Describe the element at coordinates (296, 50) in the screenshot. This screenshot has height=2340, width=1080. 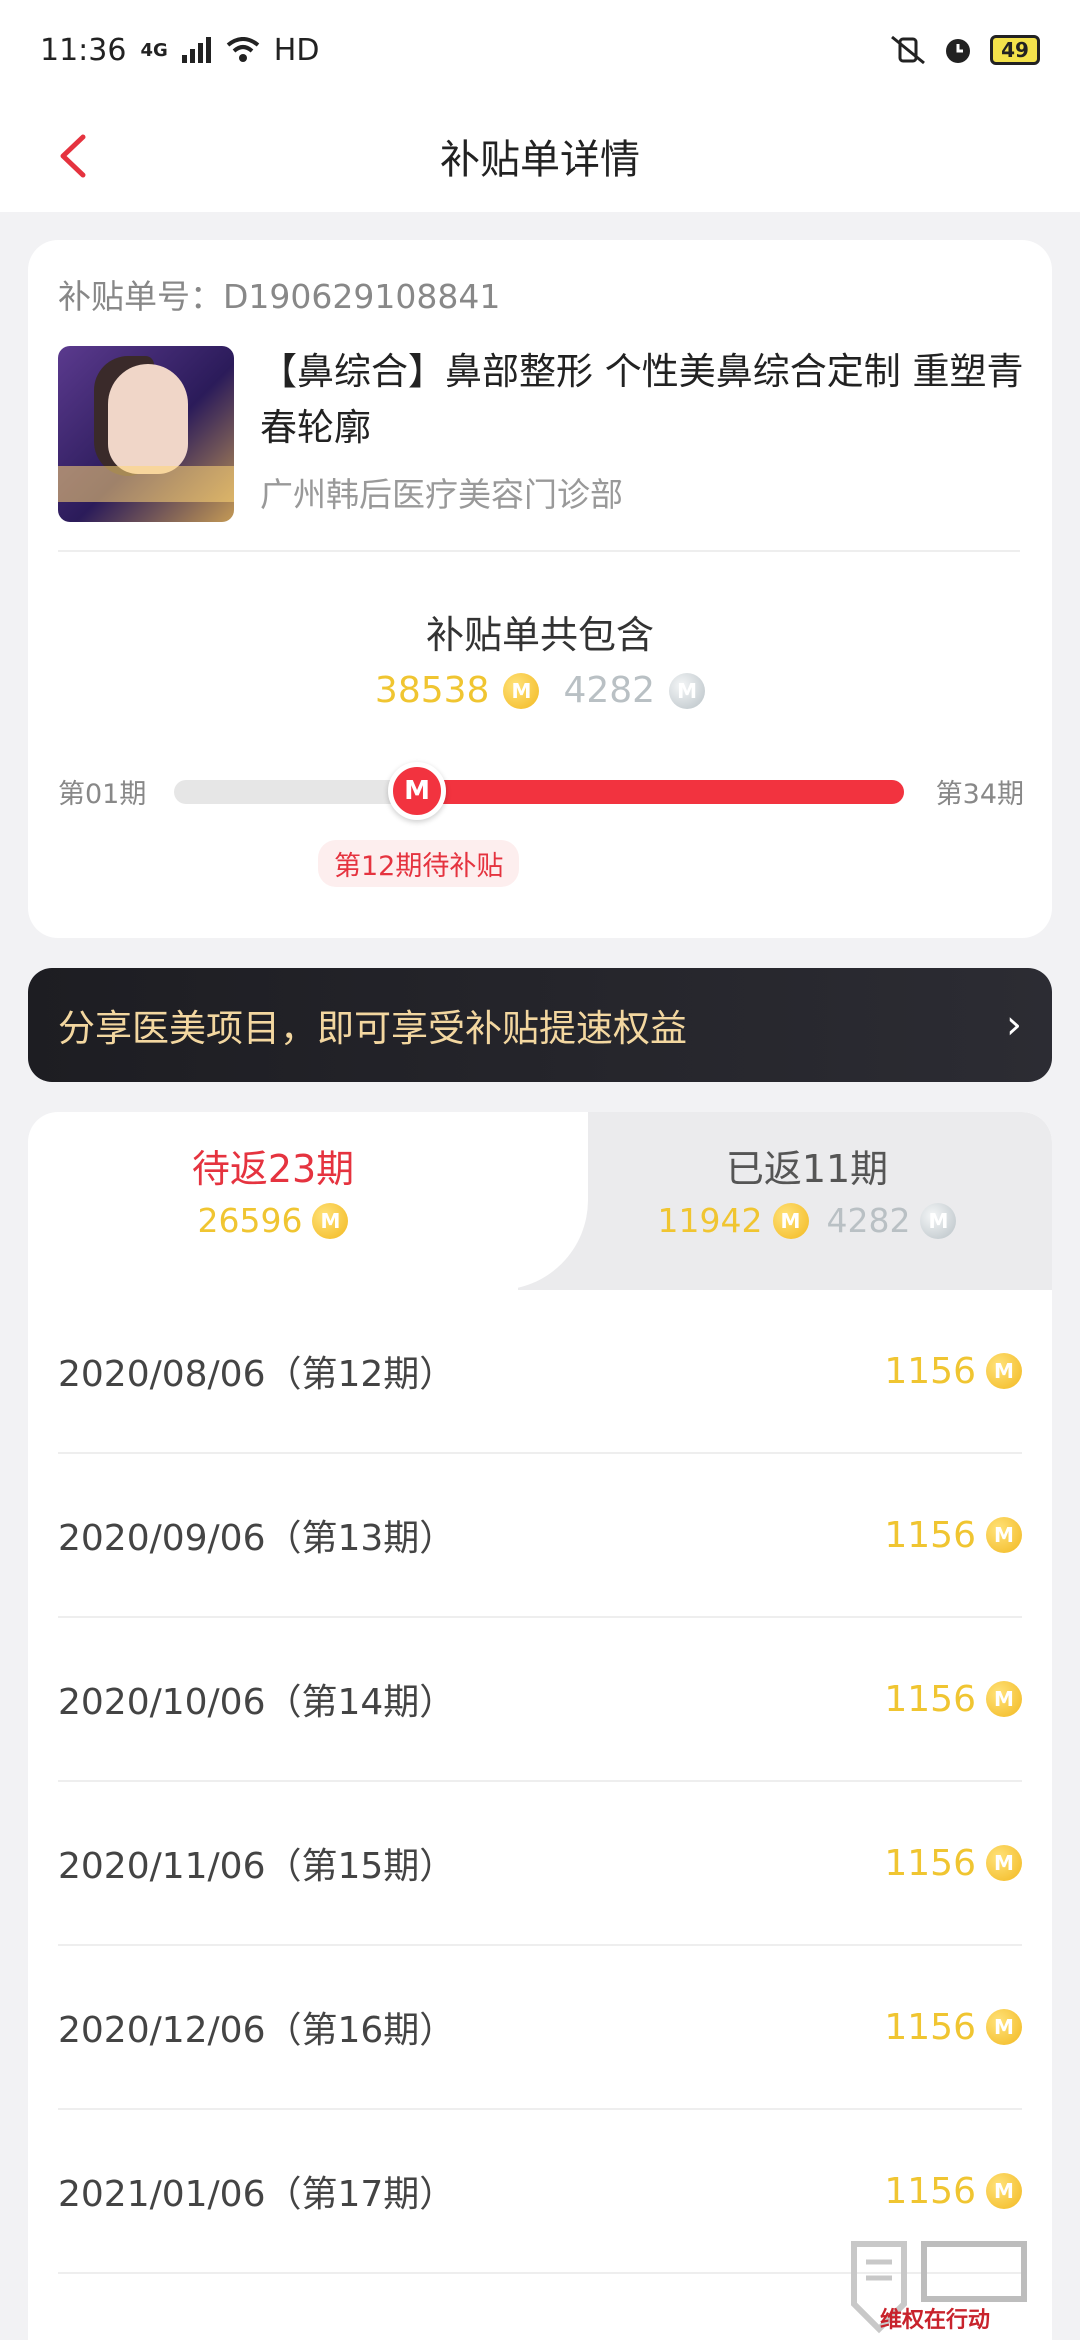
I see `hd-label: HD` at that location.